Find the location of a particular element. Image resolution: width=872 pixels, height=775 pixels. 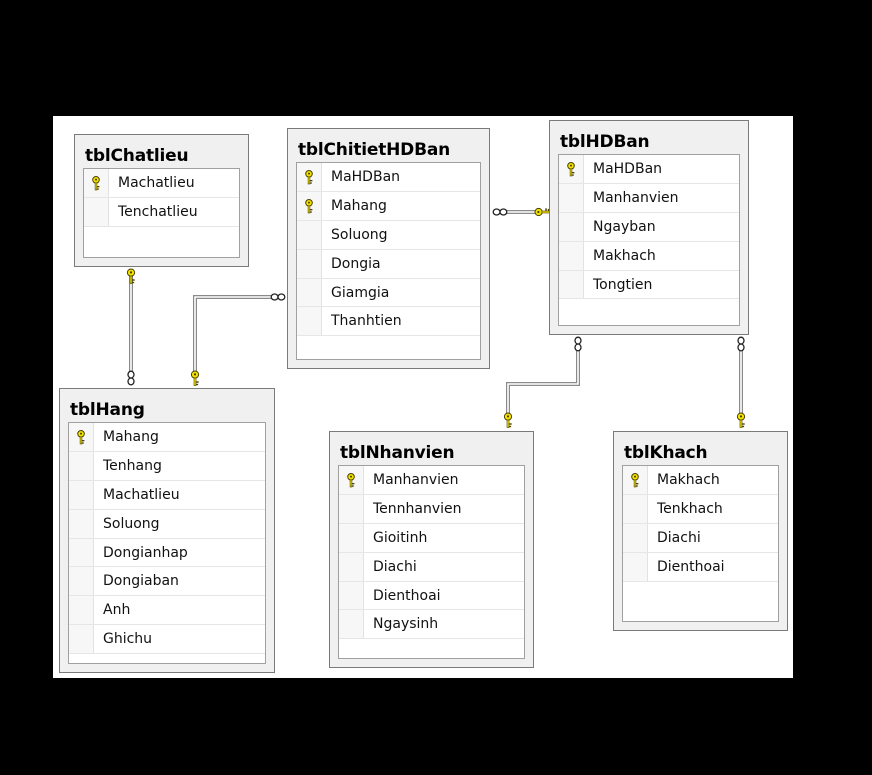

table-title: tblHDBan is located at coordinates (605, 142).